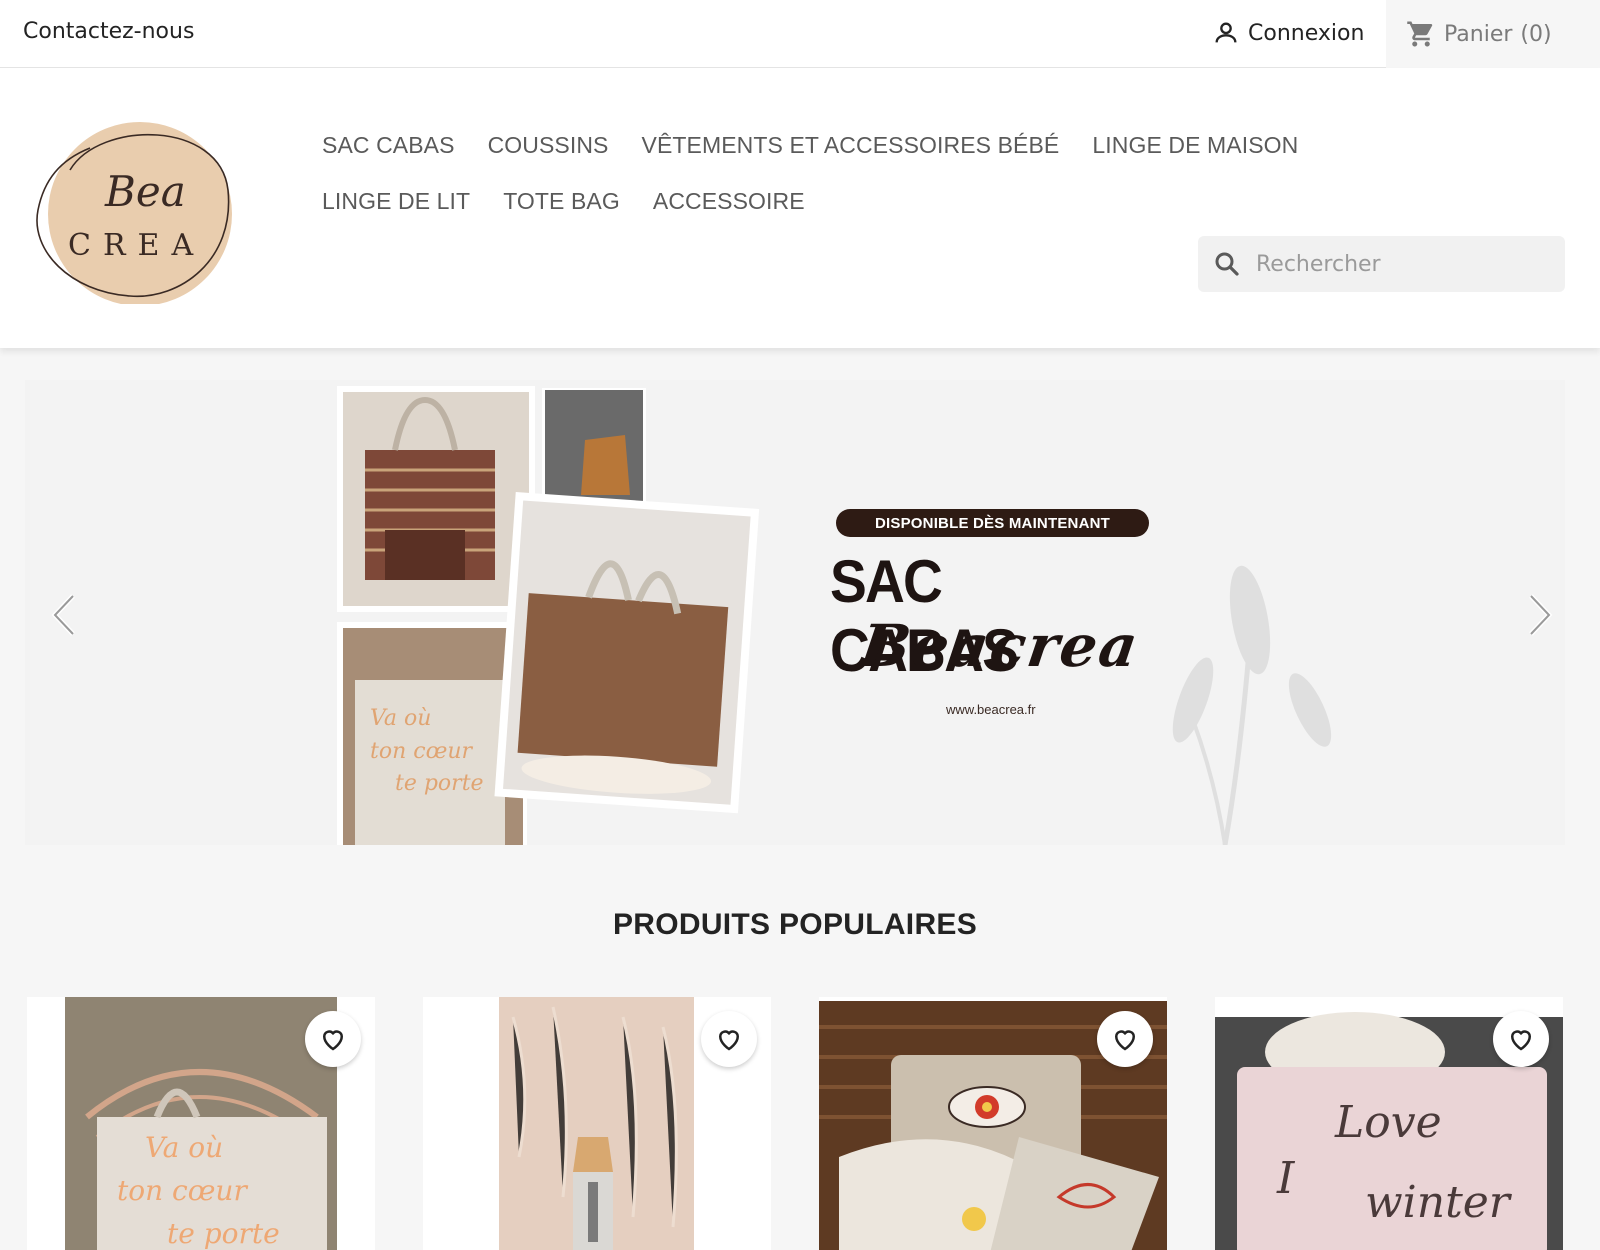 The width and height of the screenshot is (1600, 1250). Describe the element at coordinates (800, 34) in the screenshot. I see `top-utility-bar: Contactez-nous Connexion Panier (0)` at that location.